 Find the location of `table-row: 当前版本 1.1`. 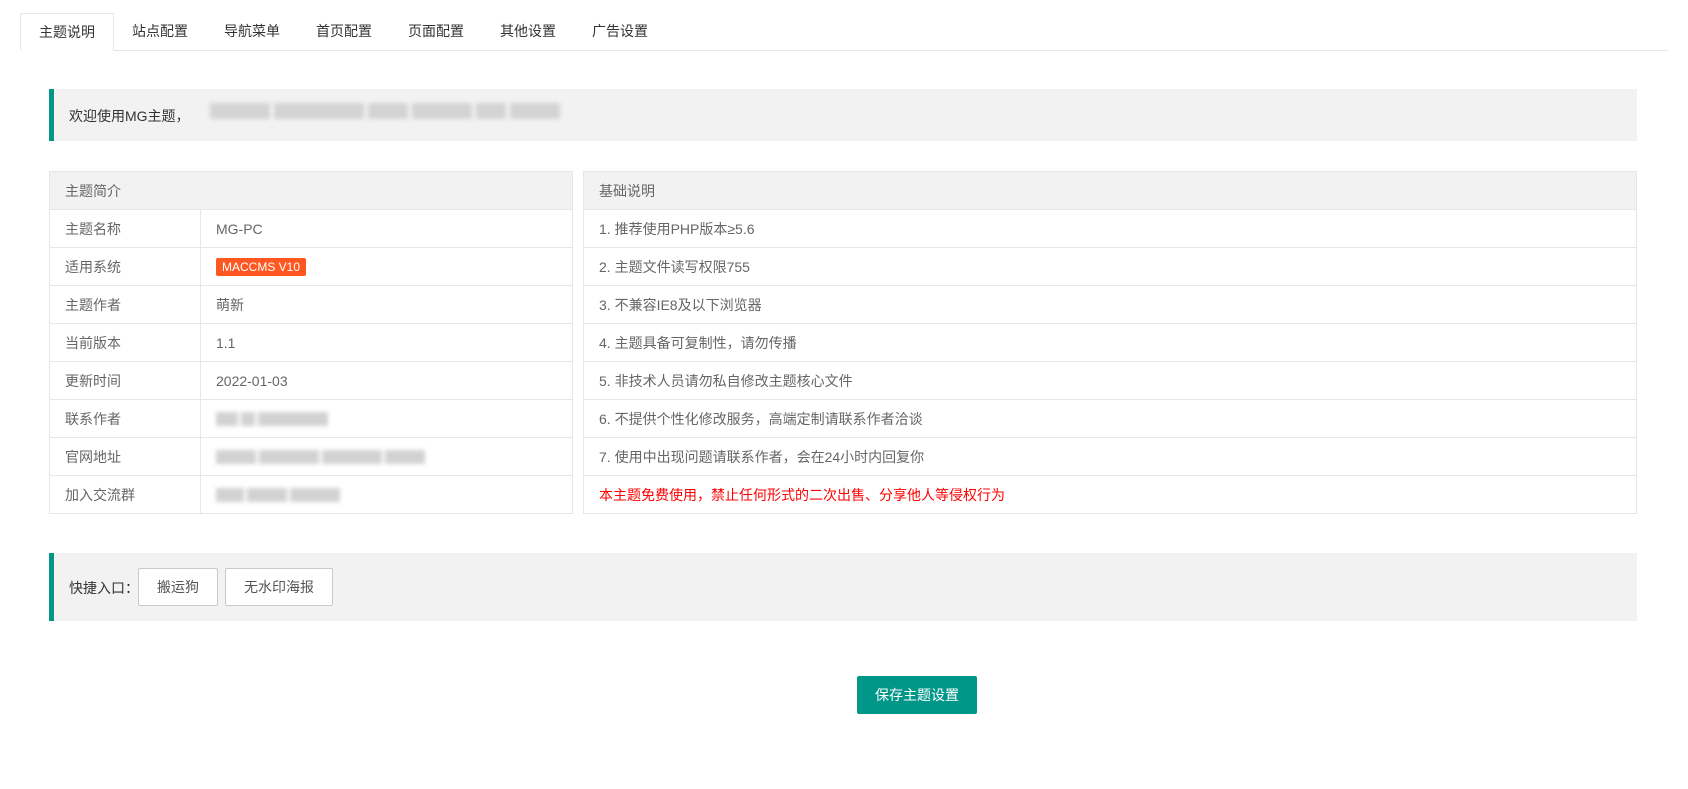

table-row: 当前版本 1.1 is located at coordinates (311, 342).